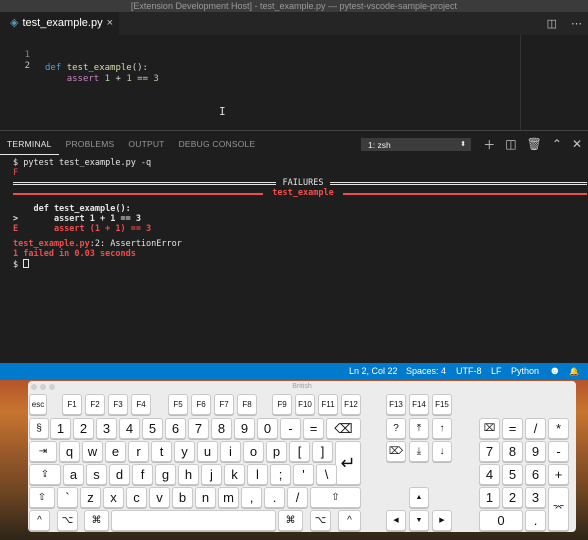 Image resolution: width=588 pixels, height=540 pixels. I want to click on key-0: 0, so click(267, 428).